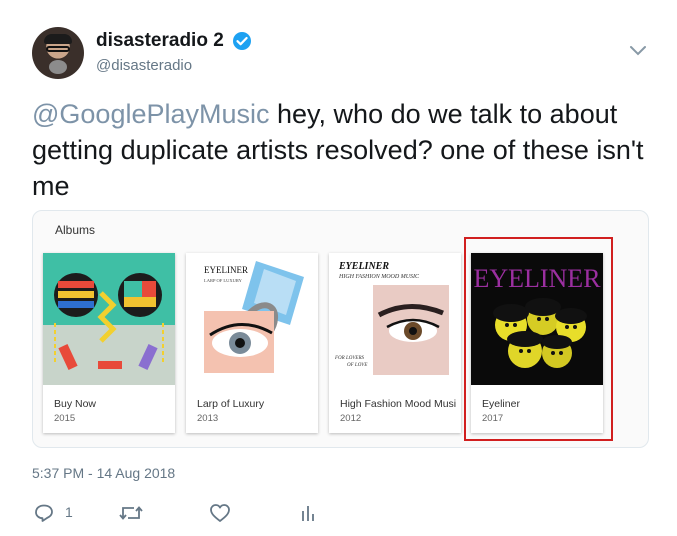 The width and height of the screenshot is (677, 536). Describe the element at coordinates (58, 53) in the screenshot. I see `avatar` at that location.